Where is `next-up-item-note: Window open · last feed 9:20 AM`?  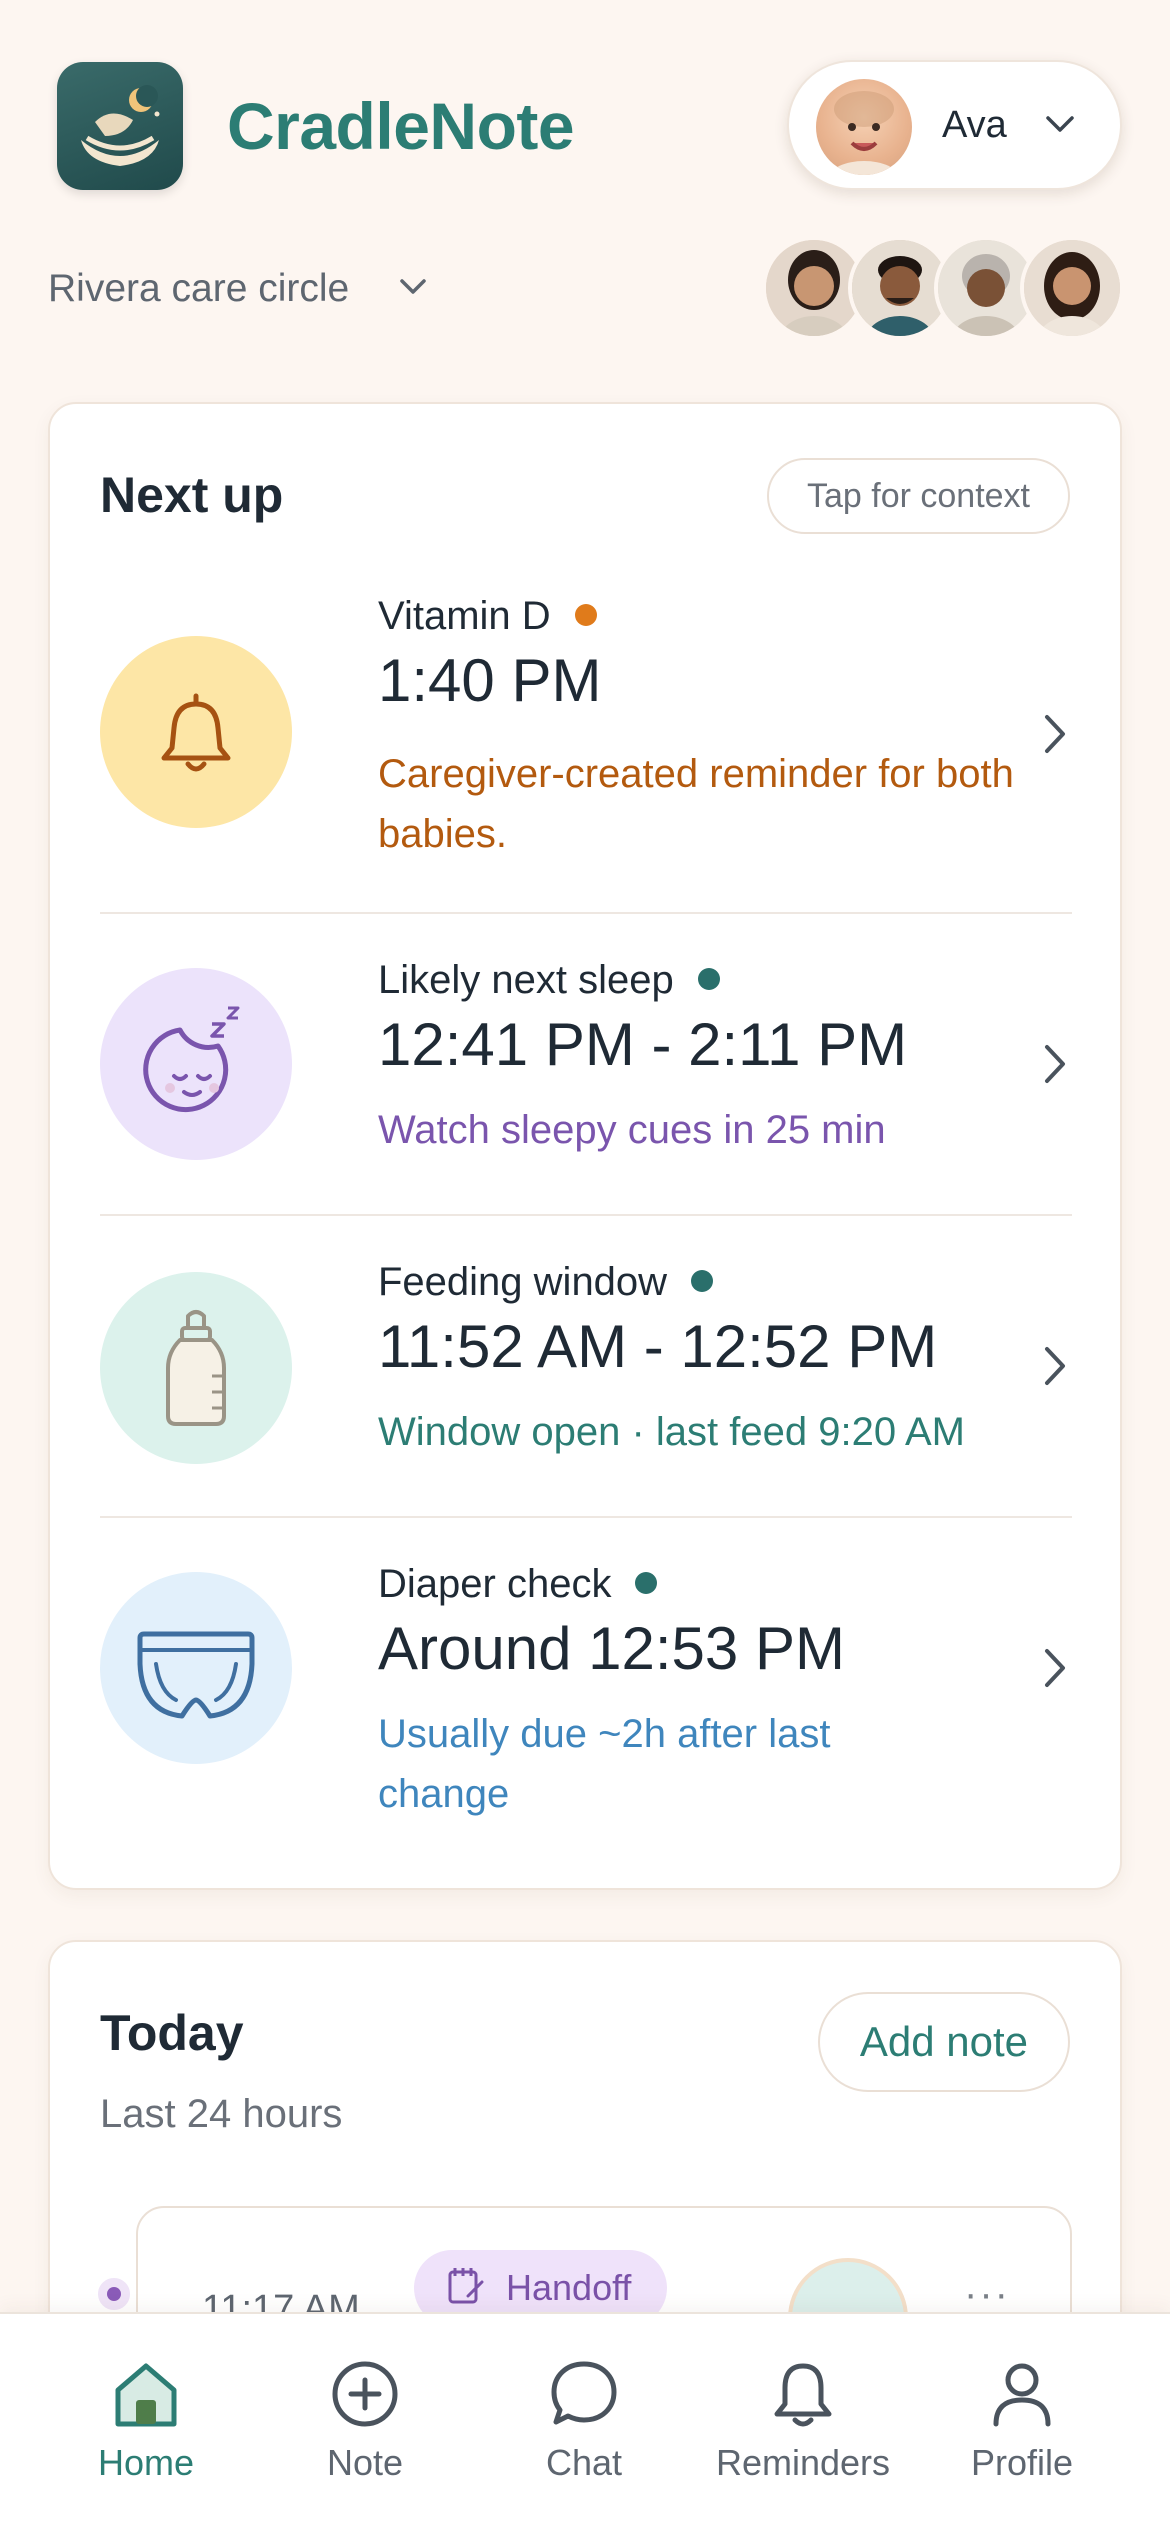 next-up-item-note: Window open · last feed 9:20 AM is located at coordinates (671, 1432).